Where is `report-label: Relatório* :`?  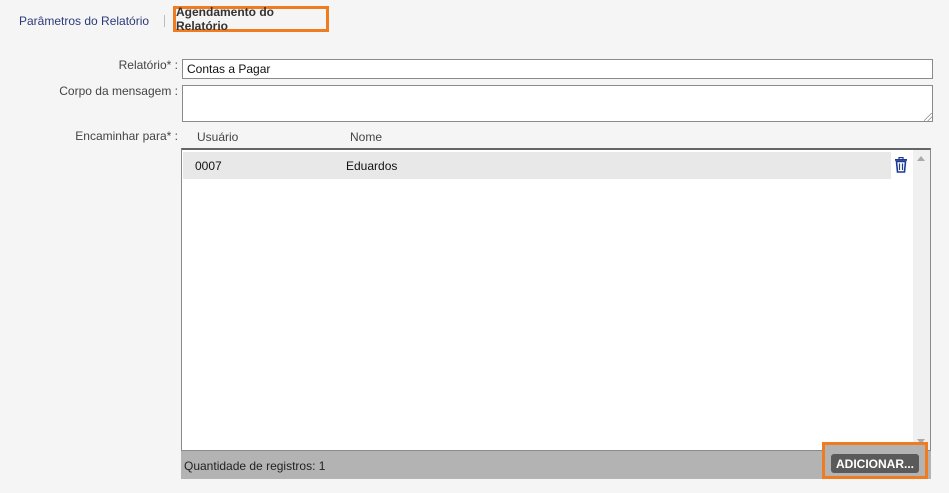 report-label: Relatório* : is located at coordinates (148, 65).